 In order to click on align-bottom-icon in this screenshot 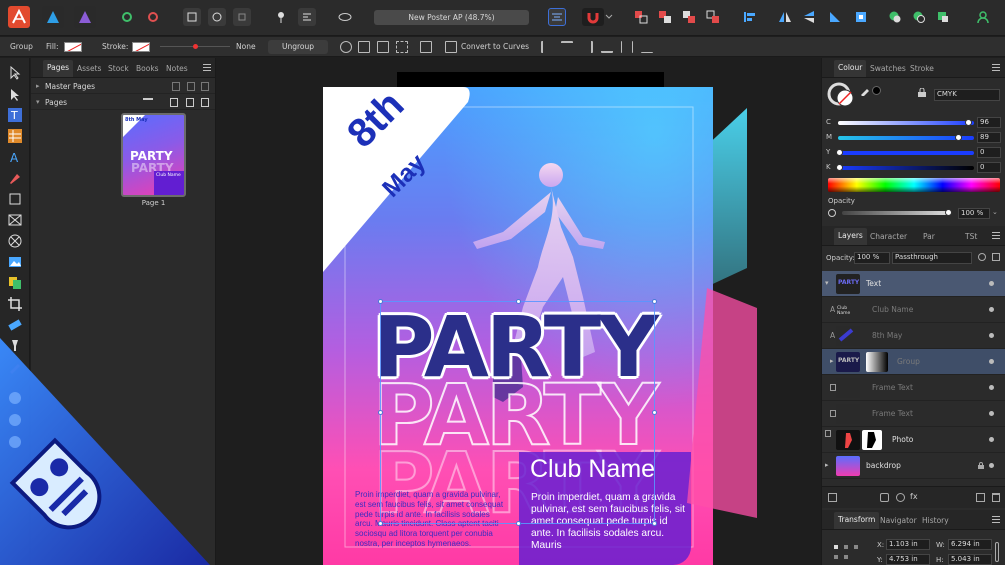, I will do `click(647, 47)`.